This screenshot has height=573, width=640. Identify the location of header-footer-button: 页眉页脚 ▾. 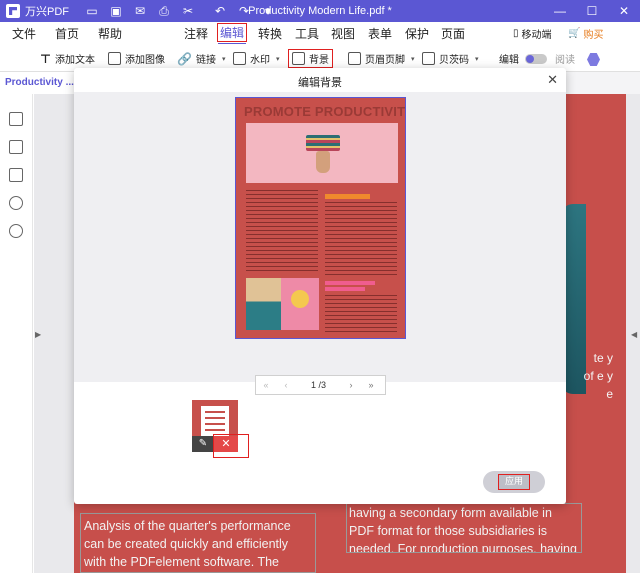
(381, 58).